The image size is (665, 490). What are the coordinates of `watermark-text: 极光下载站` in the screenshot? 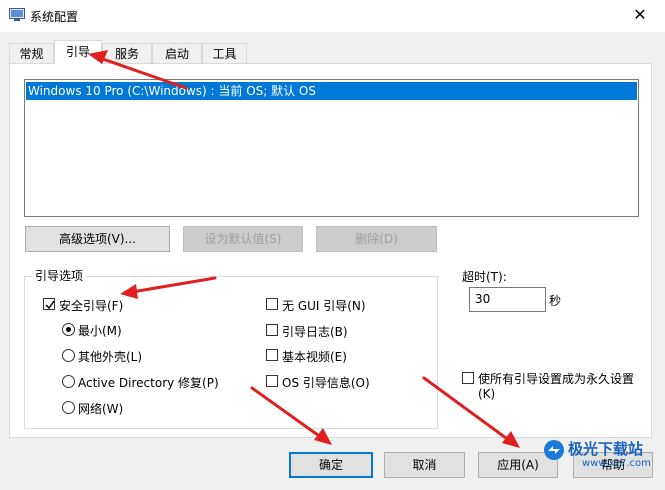 It's located at (606, 449).